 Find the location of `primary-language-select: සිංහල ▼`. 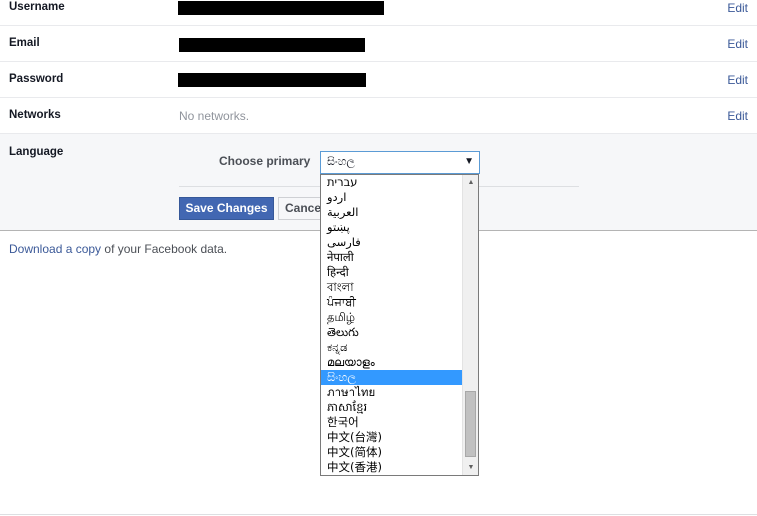

primary-language-select: සිංහල ▼ is located at coordinates (400, 162).